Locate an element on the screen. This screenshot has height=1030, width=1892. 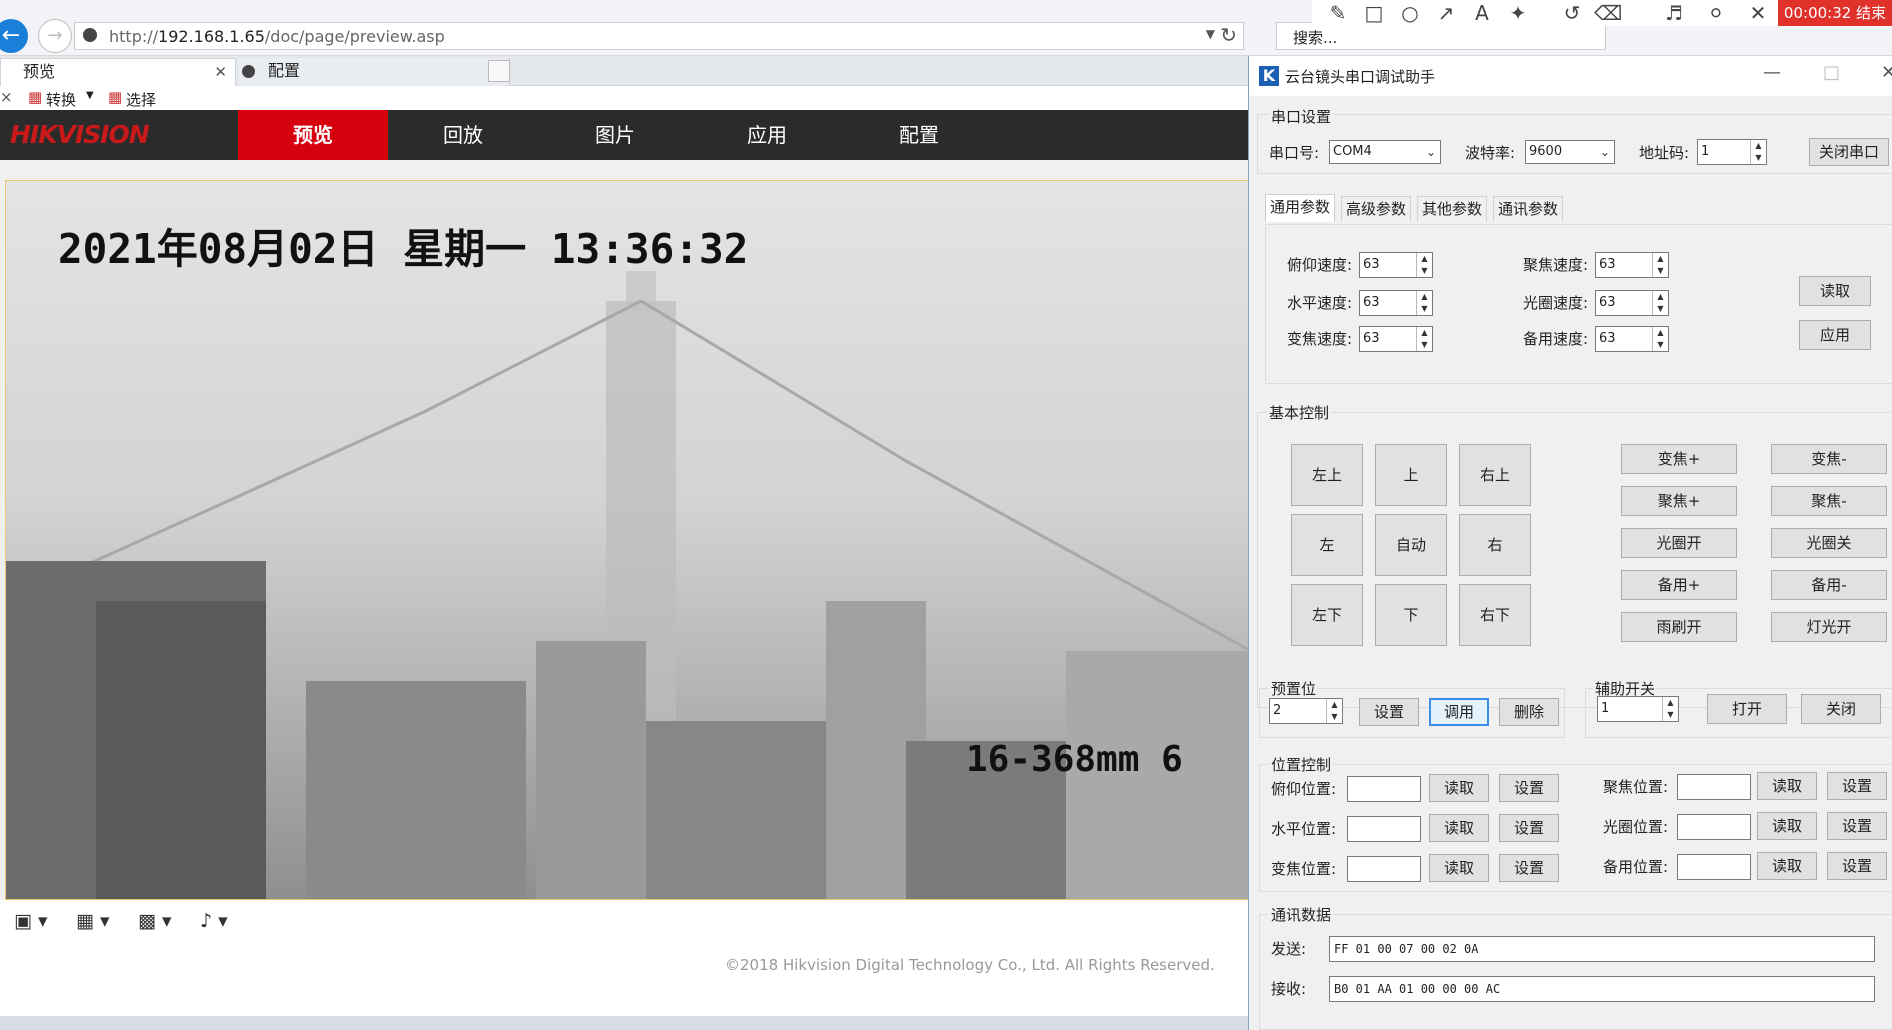
aux-number-stepper: 1 ▲ ▼ is located at coordinates (1638, 709).